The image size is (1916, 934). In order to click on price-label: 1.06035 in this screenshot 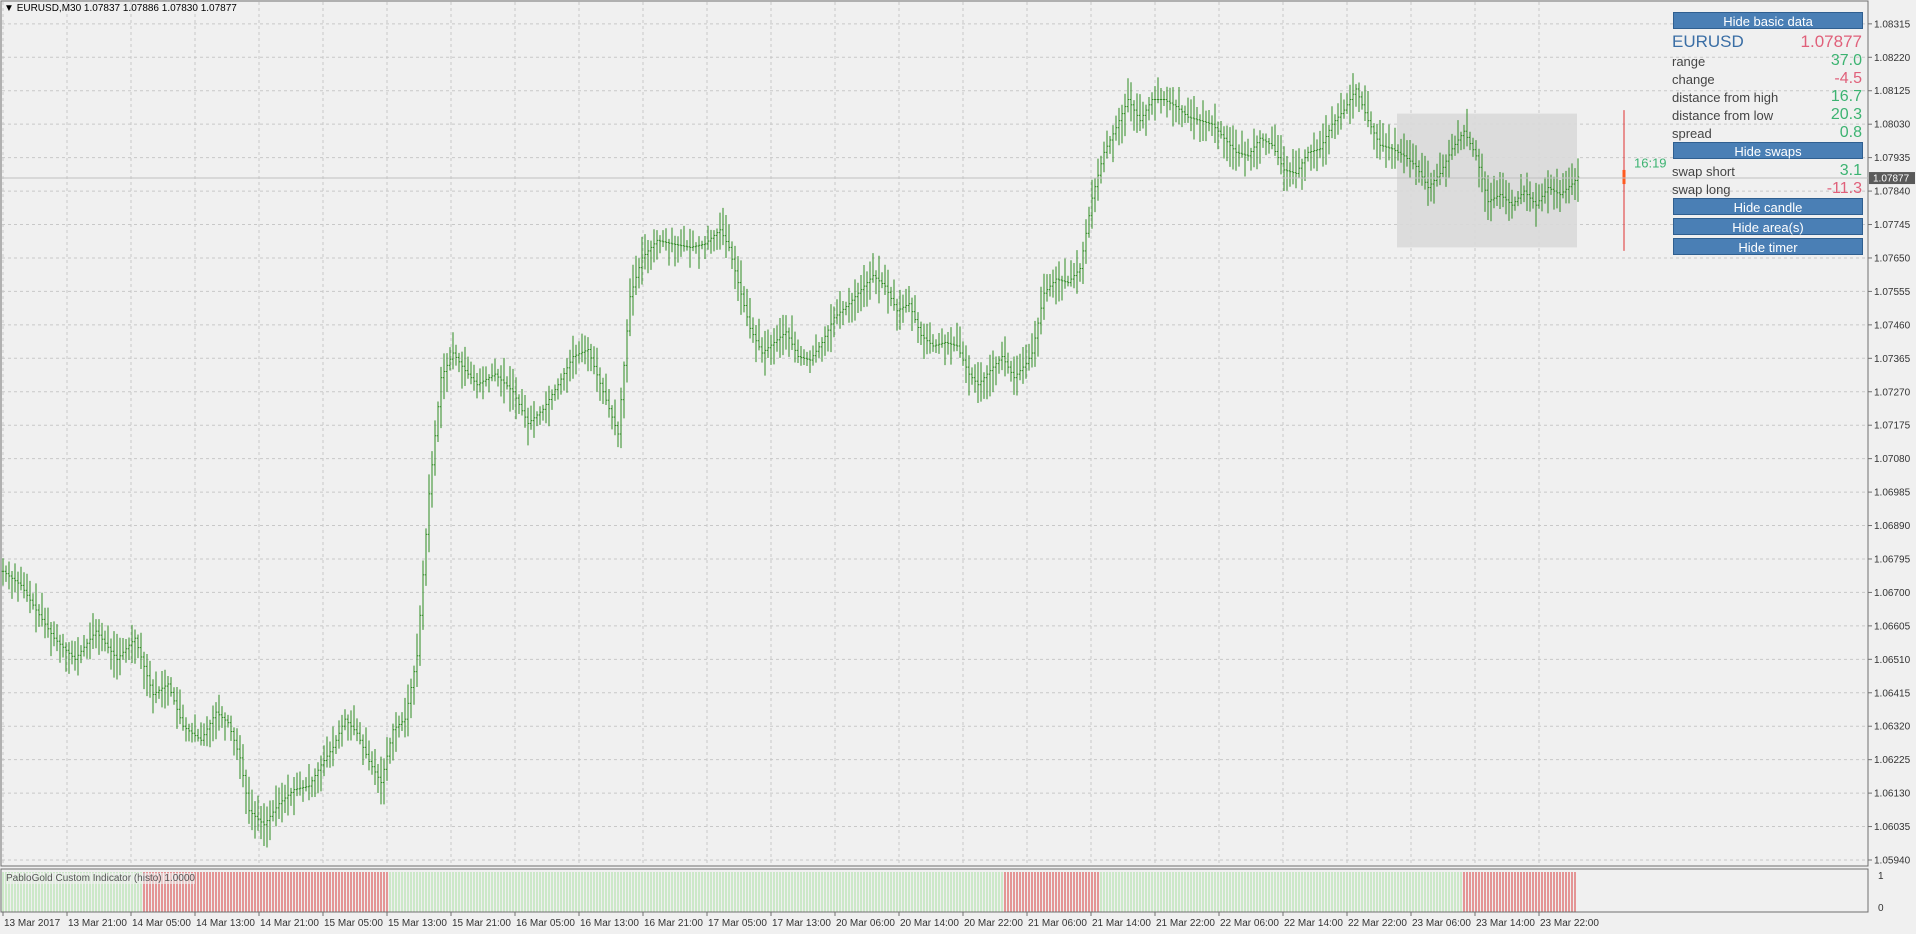, I will do `click(1892, 827)`.